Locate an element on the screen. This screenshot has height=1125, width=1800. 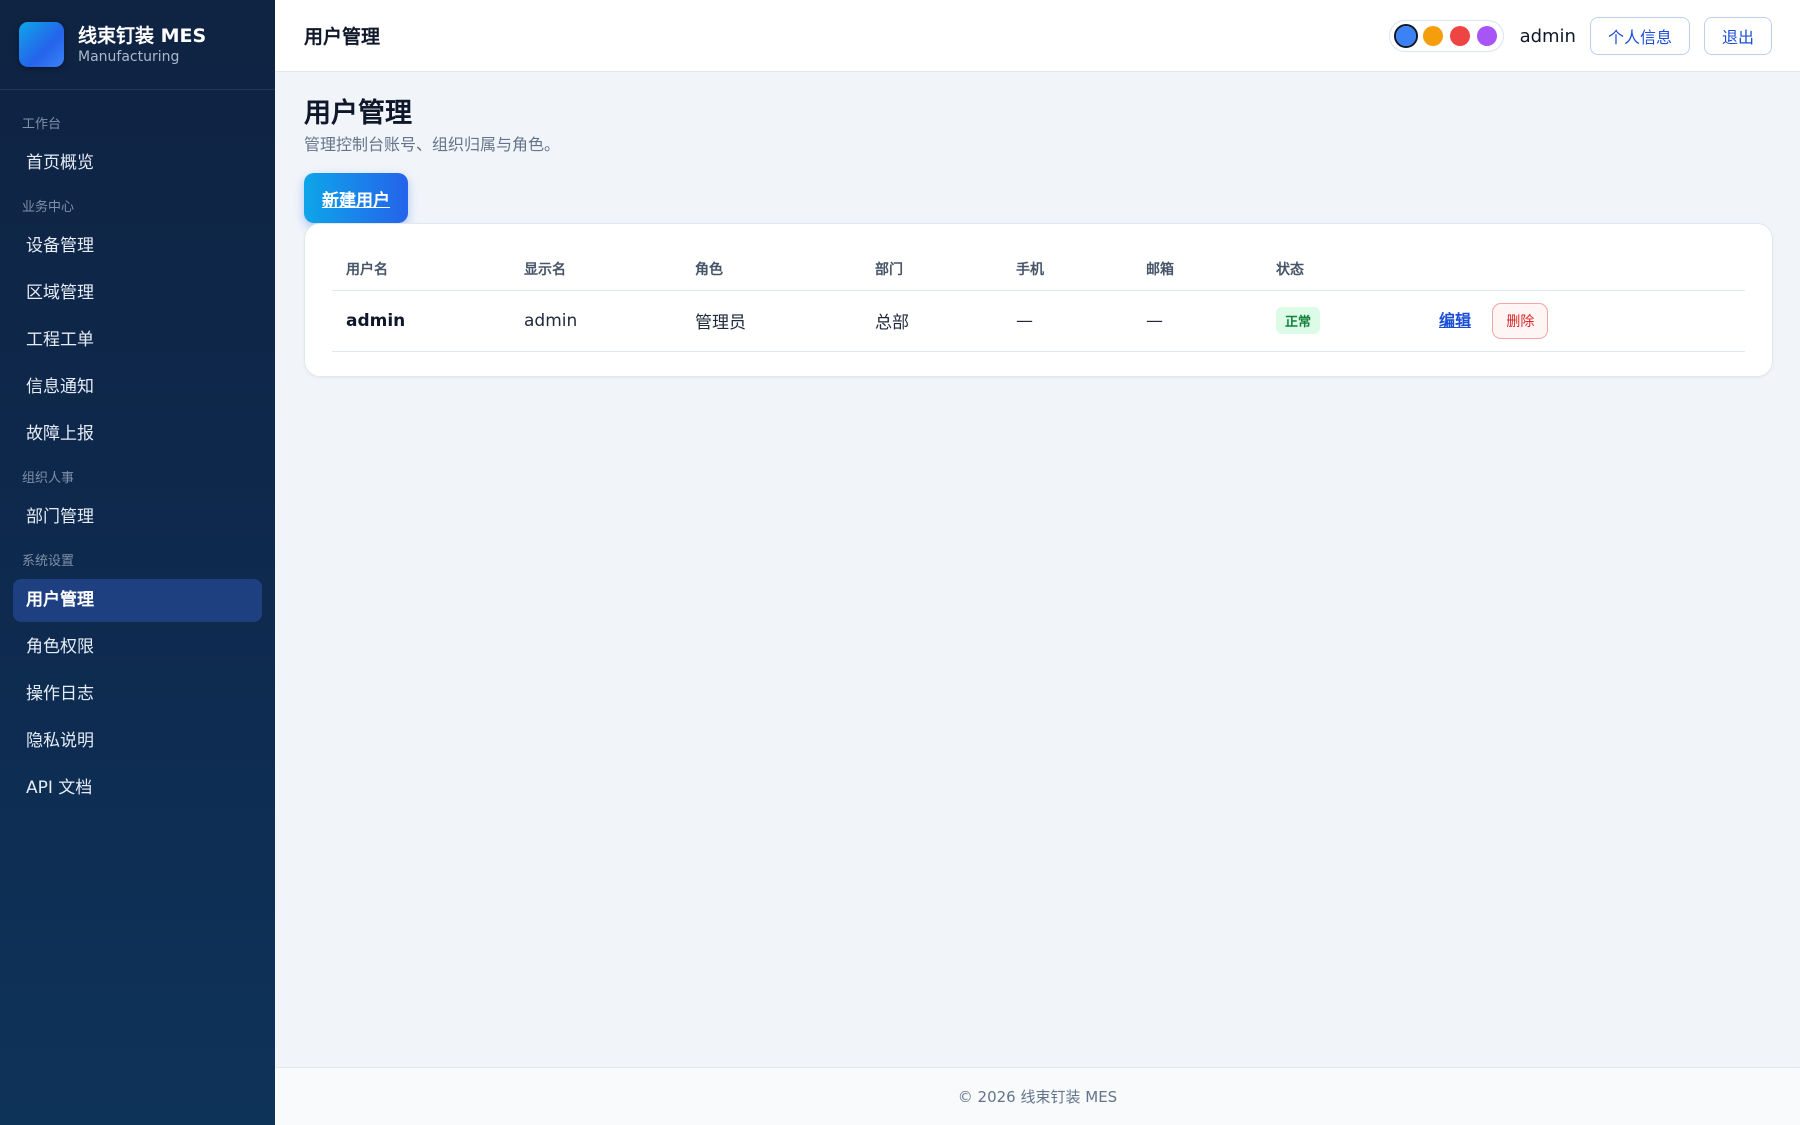
sidebar-item-fault-report: 故障上报 is located at coordinates (137, 434).